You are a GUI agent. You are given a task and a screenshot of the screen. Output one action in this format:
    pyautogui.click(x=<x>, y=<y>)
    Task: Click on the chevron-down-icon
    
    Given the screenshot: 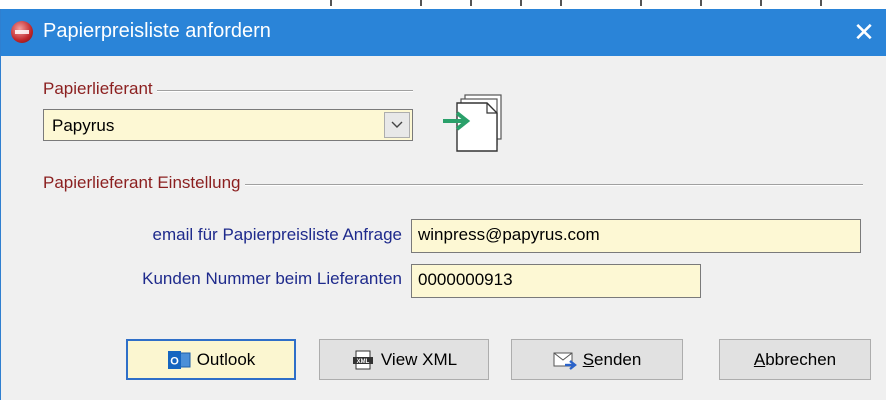 What is the action you would take?
    pyautogui.click(x=397, y=125)
    